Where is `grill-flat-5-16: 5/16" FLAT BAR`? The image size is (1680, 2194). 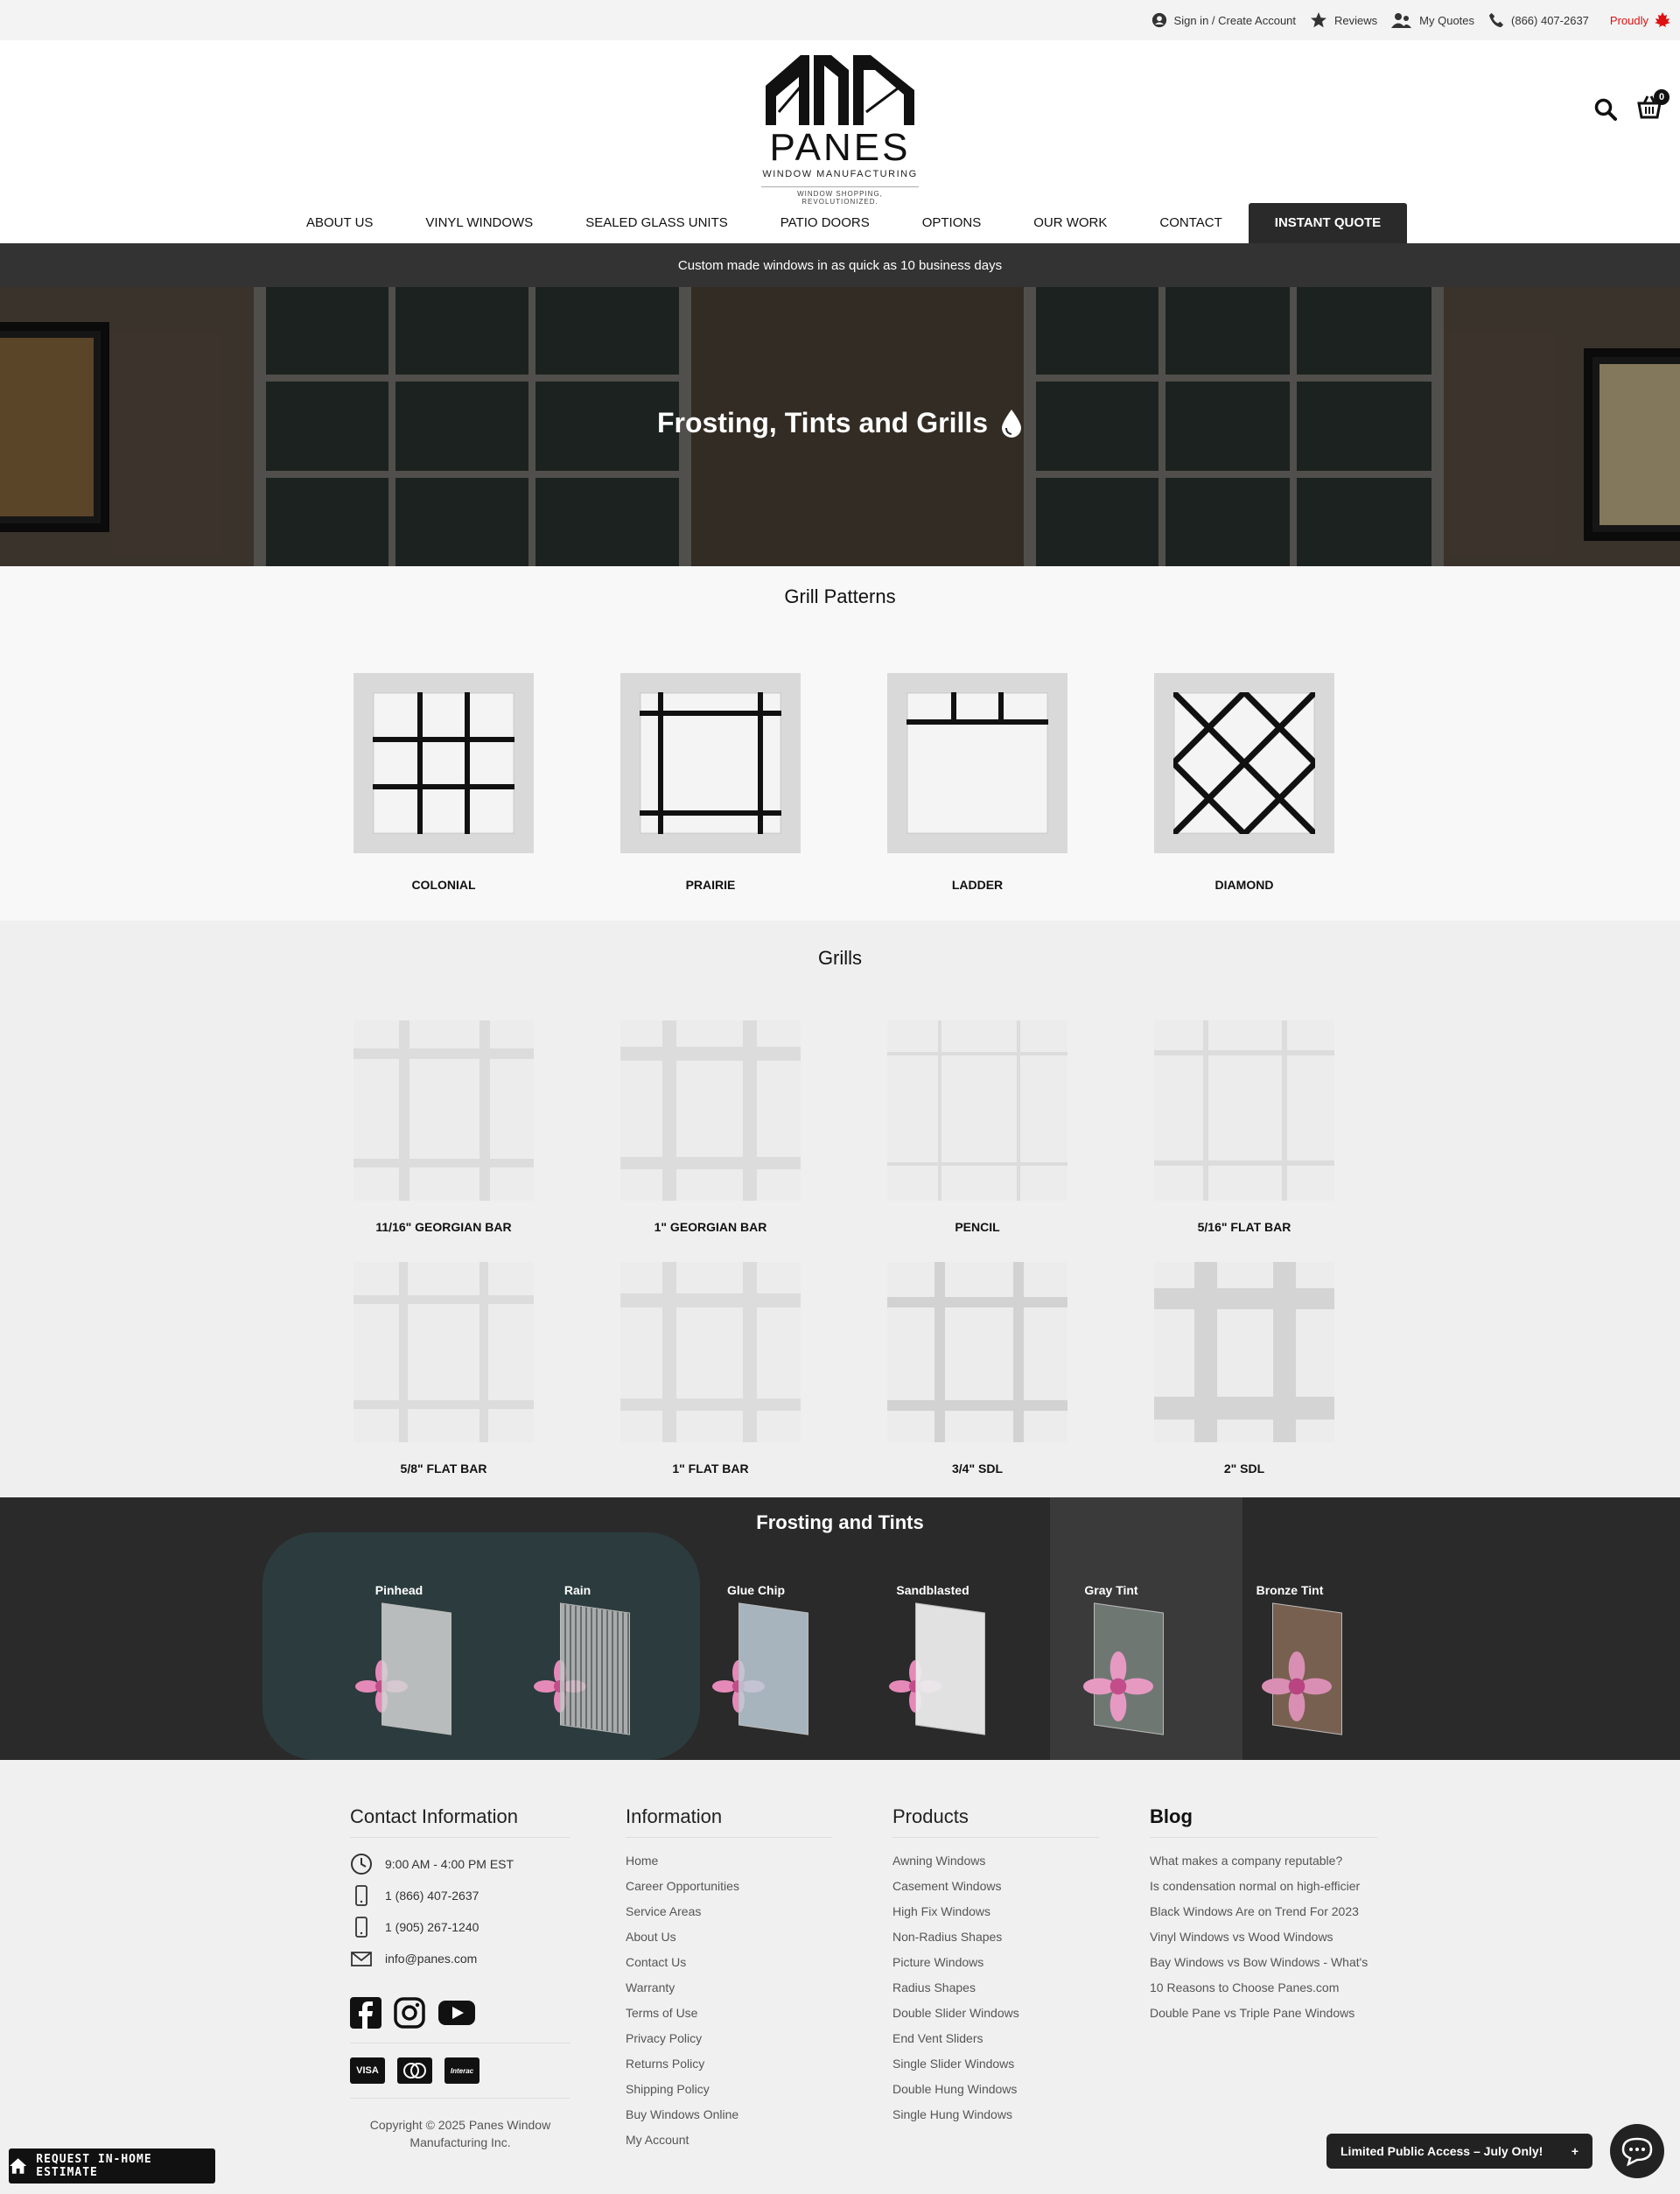
grill-flat-5-16: 5/16" FLAT BAR is located at coordinates (1244, 1127).